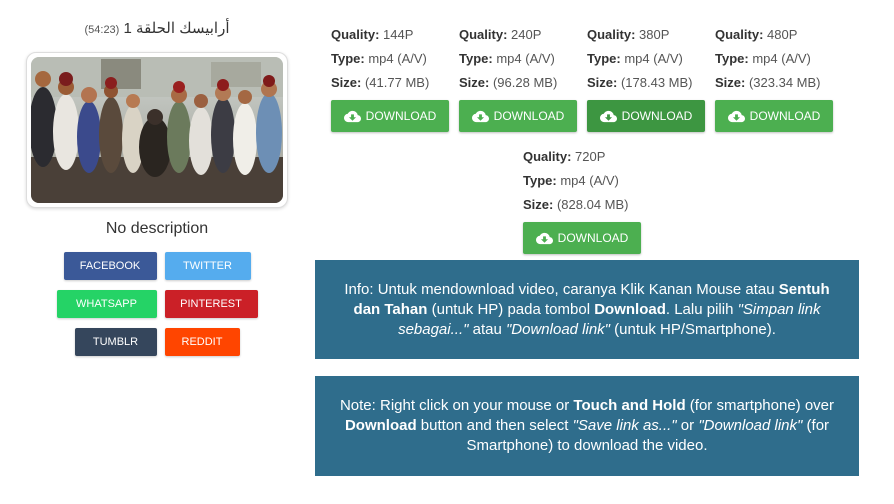 The height and width of the screenshot is (504, 894). I want to click on quality-value: 380P, so click(654, 34).